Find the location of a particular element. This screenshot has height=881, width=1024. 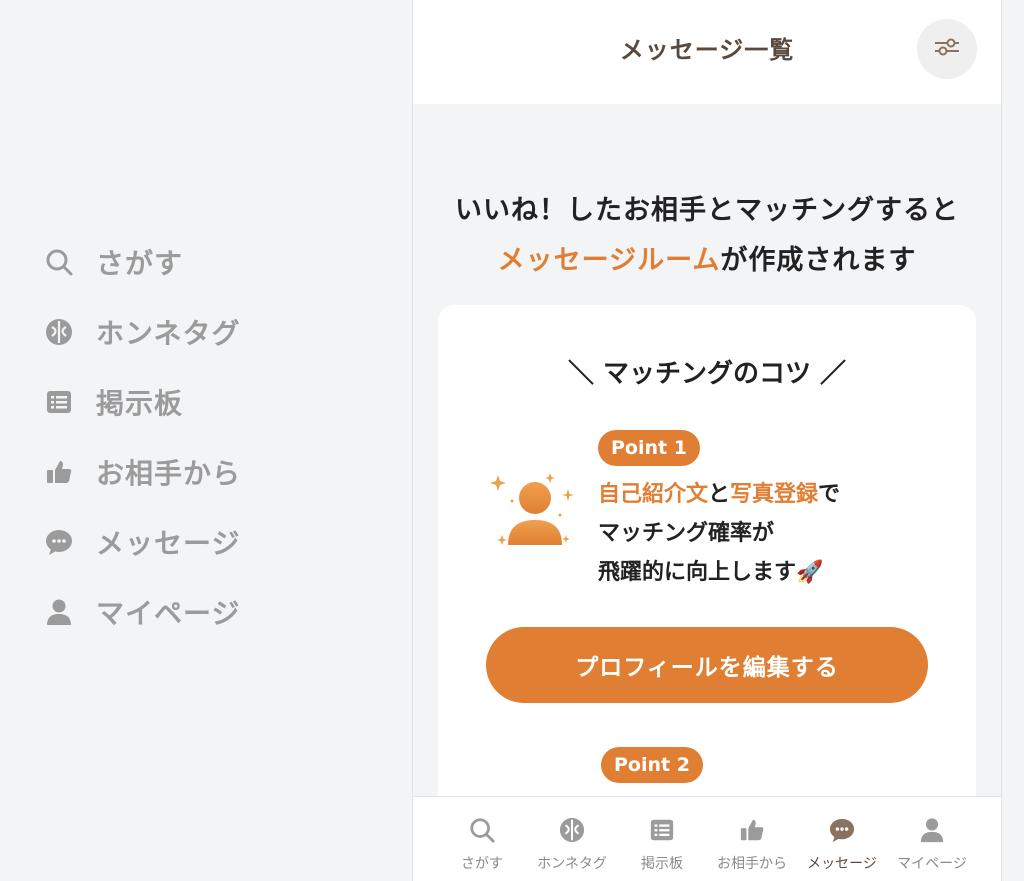

sidebar-item-label: ホンネタグ is located at coordinates (168, 333).